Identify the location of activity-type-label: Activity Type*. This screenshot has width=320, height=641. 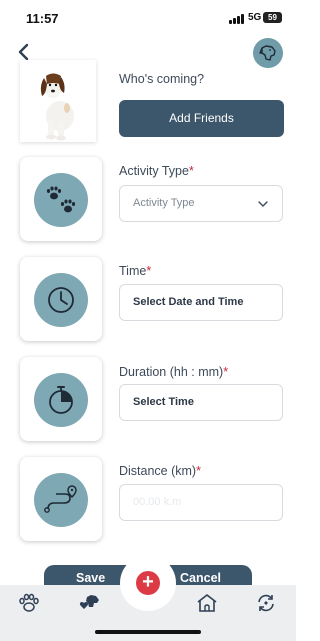
(156, 171).